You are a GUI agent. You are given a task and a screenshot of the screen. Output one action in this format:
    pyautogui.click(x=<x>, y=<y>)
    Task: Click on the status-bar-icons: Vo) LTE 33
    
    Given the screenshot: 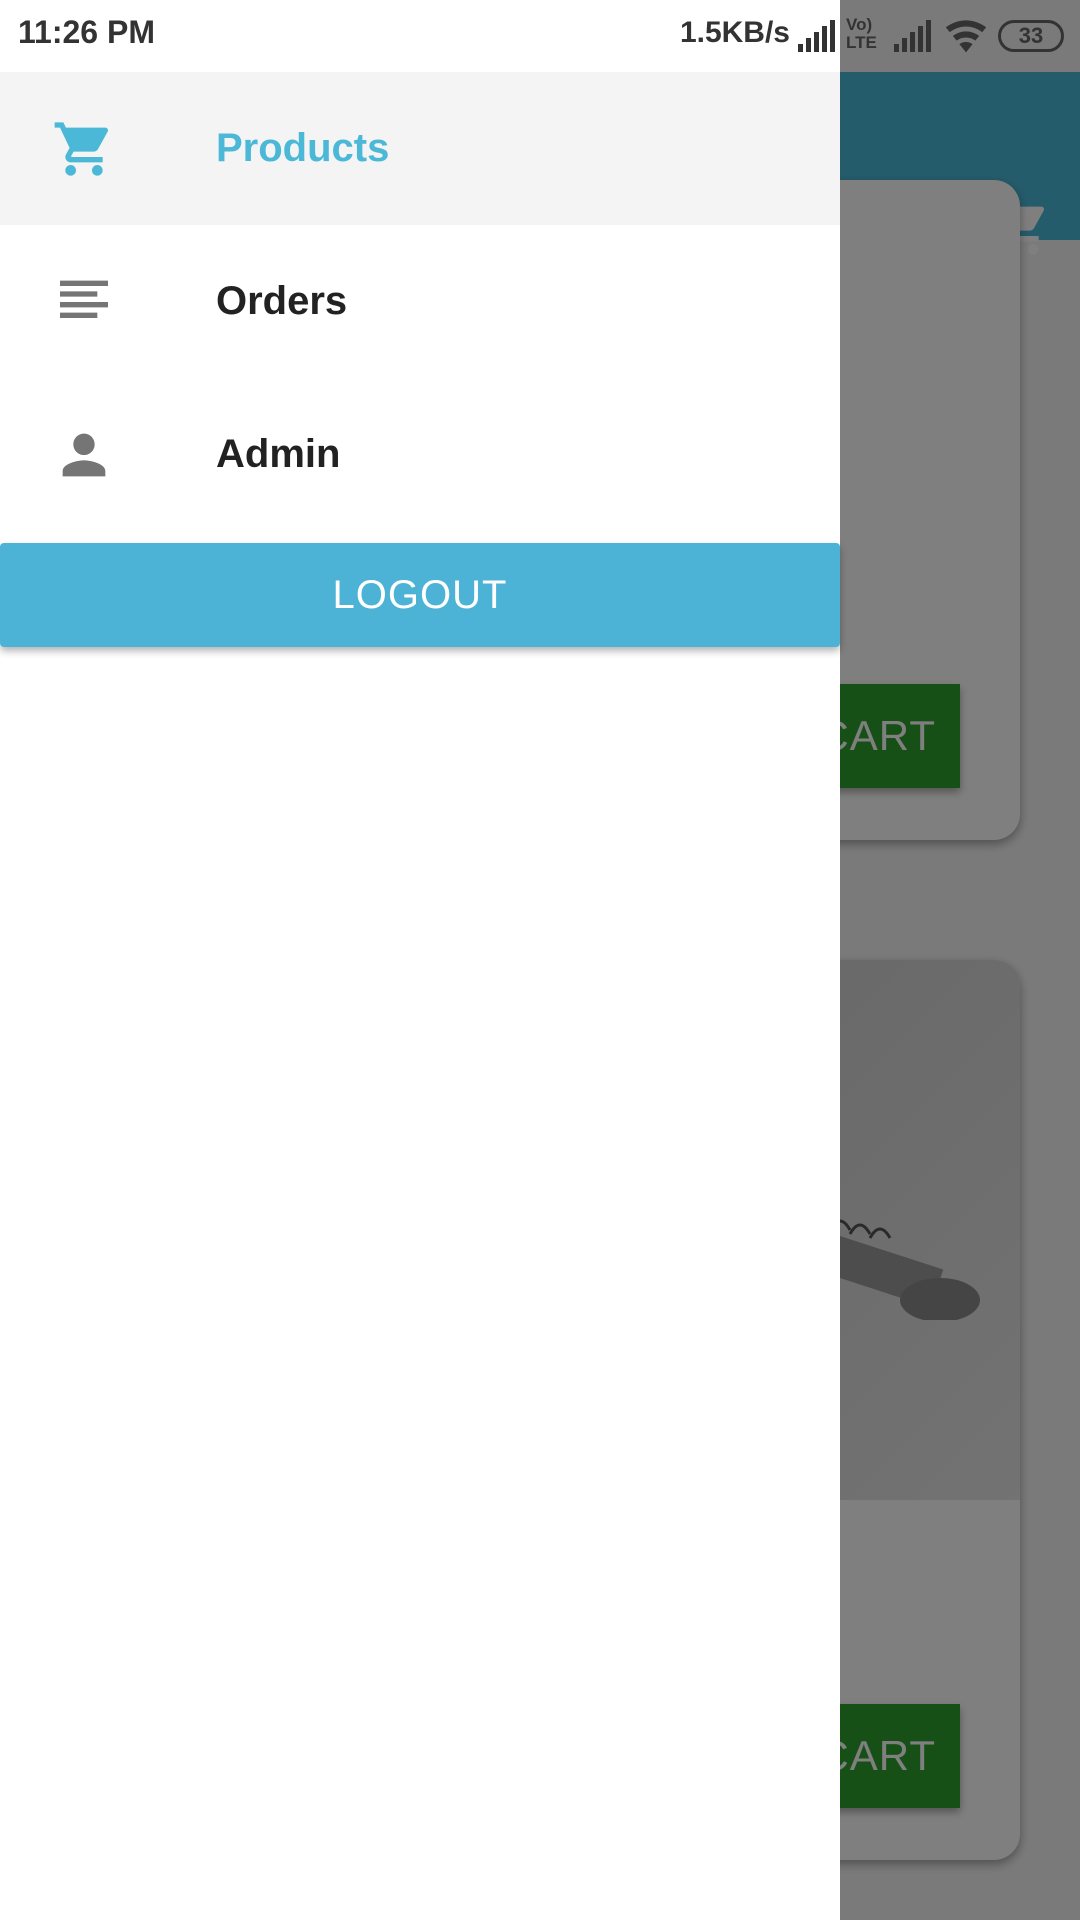 What is the action you would take?
    pyautogui.click(x=960, y=36)
    